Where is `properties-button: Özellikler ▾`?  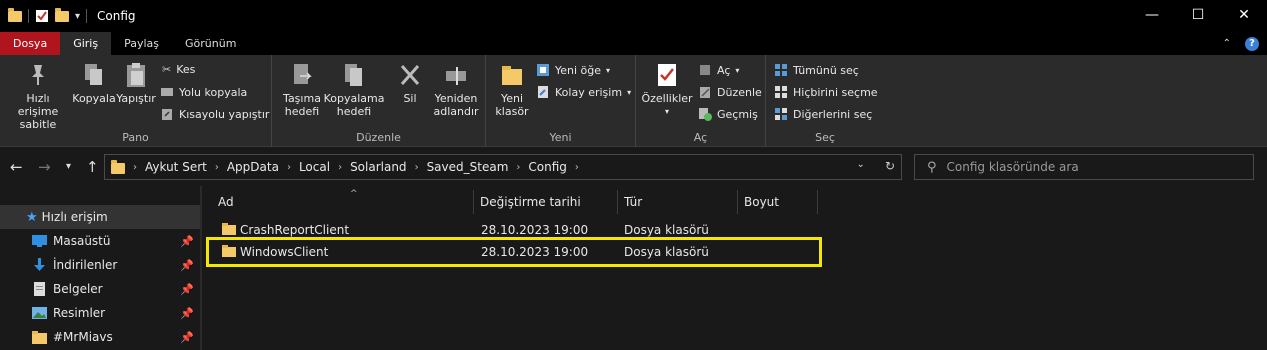 properties-button: Özellikler ▾ is located at coordinates (667, 89).